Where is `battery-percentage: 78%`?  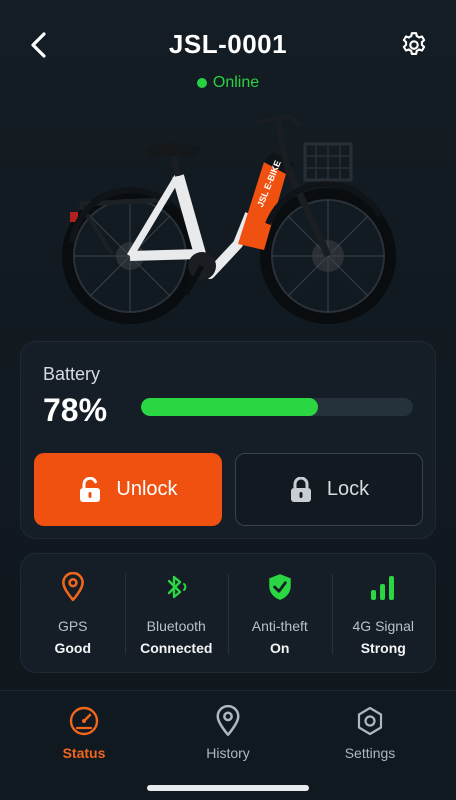
battery-percentage: 78% is located at coordinates (75, 410).